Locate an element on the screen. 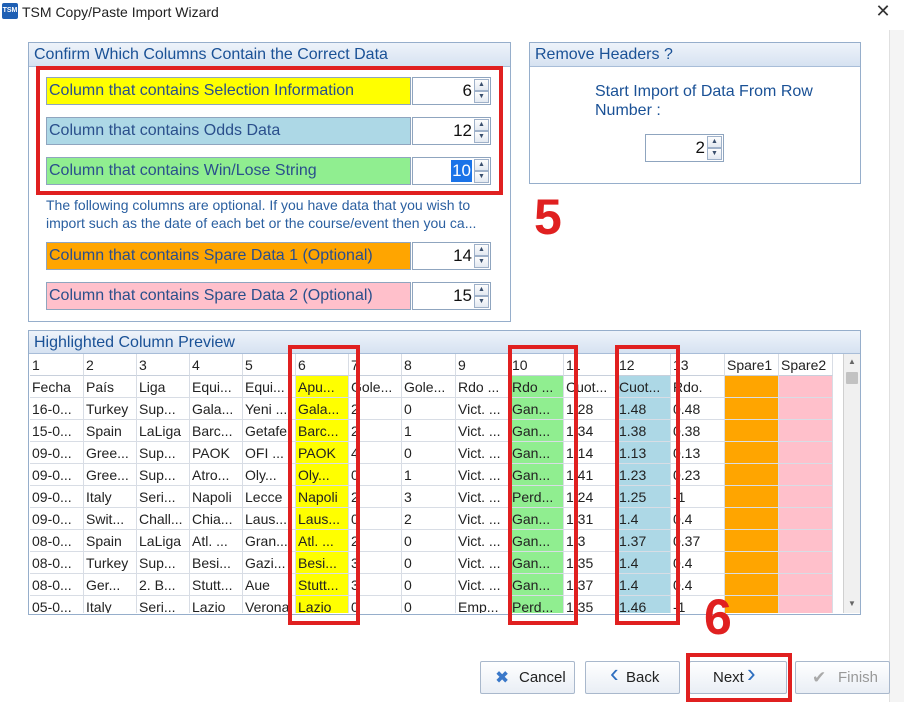 The image size is (904, 702). grid-column-header: 8 is located at coordinates (429, 365).